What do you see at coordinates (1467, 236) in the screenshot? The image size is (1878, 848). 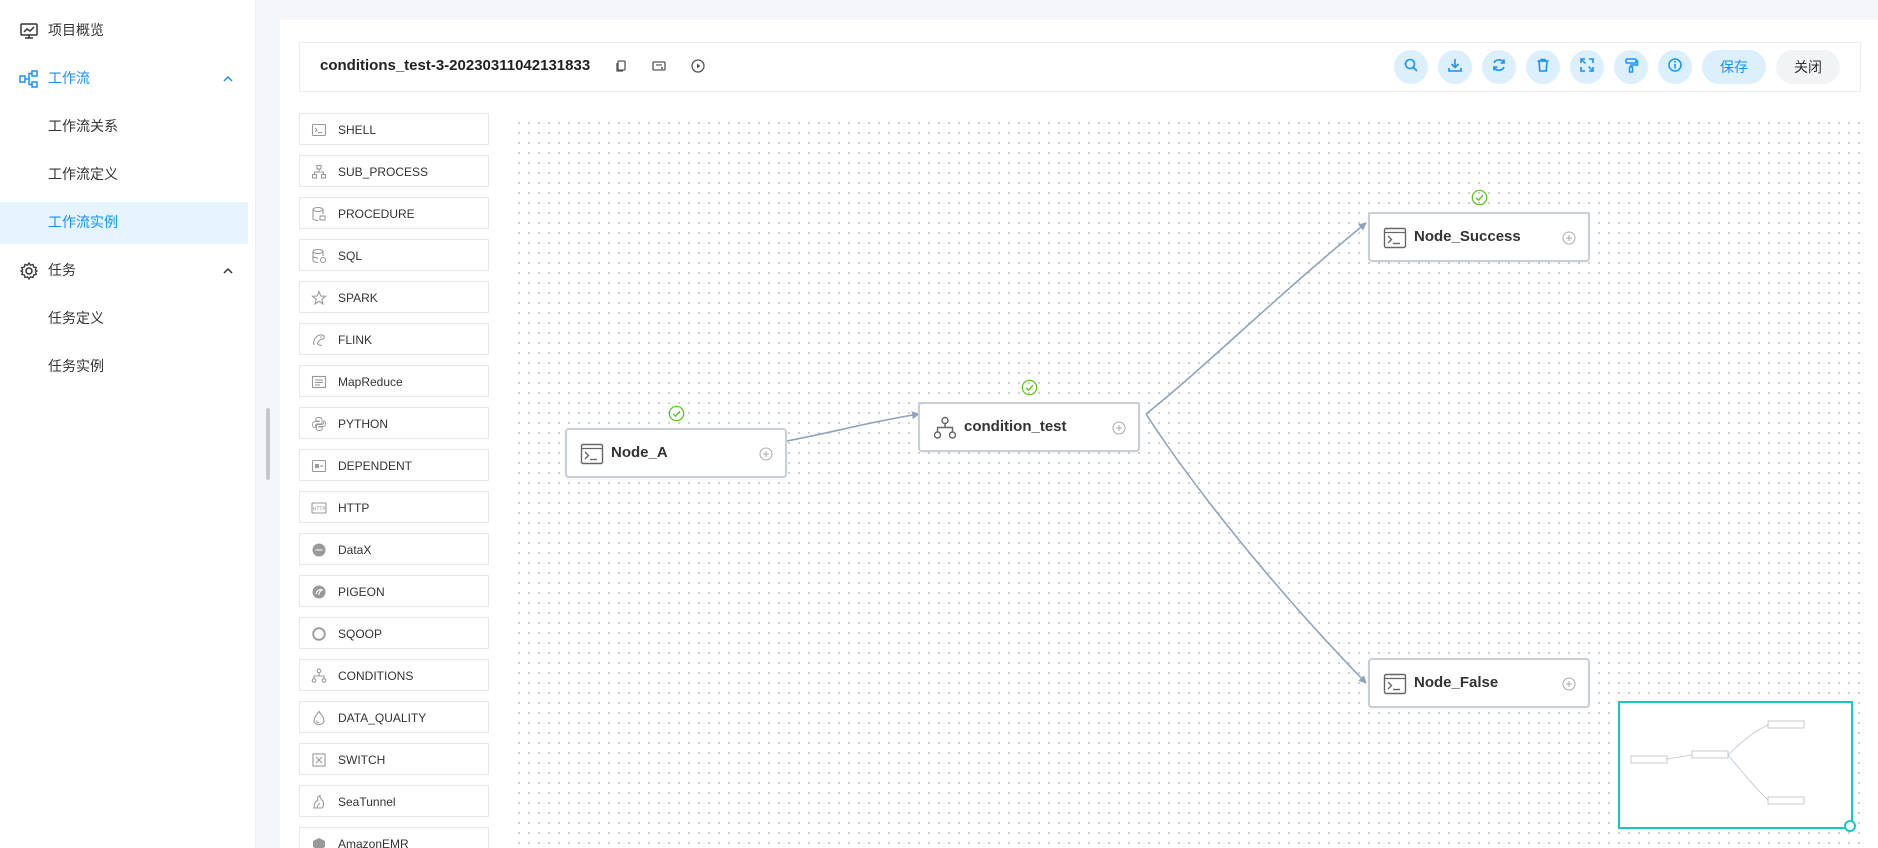 I see `node-label: Node_Success` at bounding box center [1467, 236].